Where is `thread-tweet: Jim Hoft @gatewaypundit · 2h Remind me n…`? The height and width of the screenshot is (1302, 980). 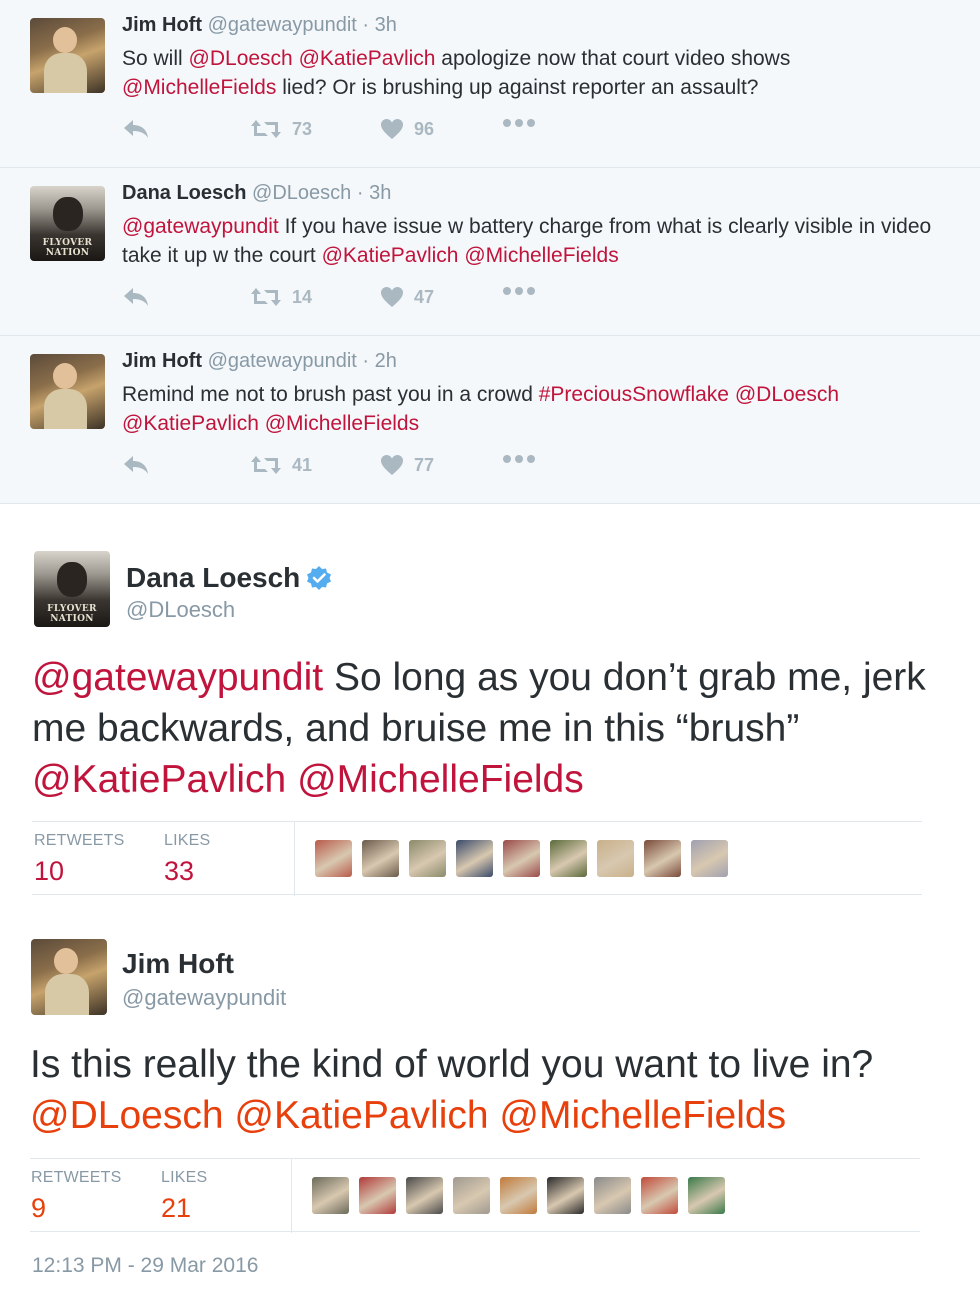 thread-tweet: Jim Hoft @gatewaypundit · 2h Remind me n… is located at coordinates (490, 420).